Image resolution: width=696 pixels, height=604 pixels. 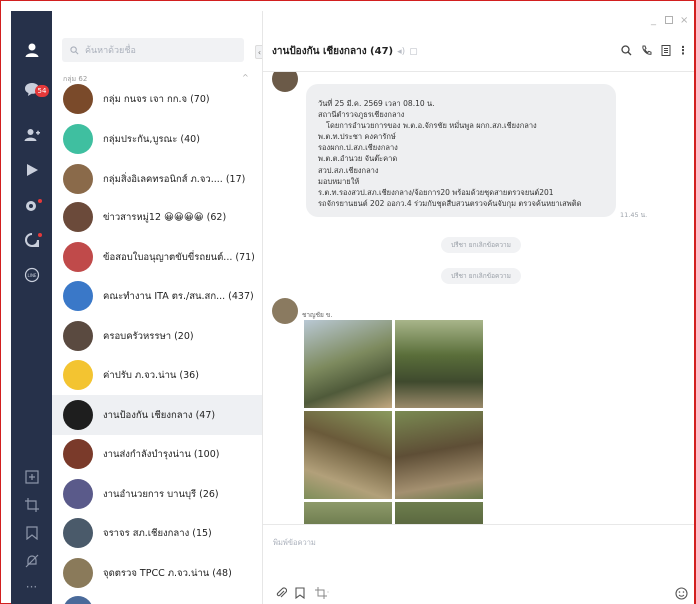 I want to click on chat-name: งานส่งกำลังบำรุงน่าน (100), so click(x=161, y=454).